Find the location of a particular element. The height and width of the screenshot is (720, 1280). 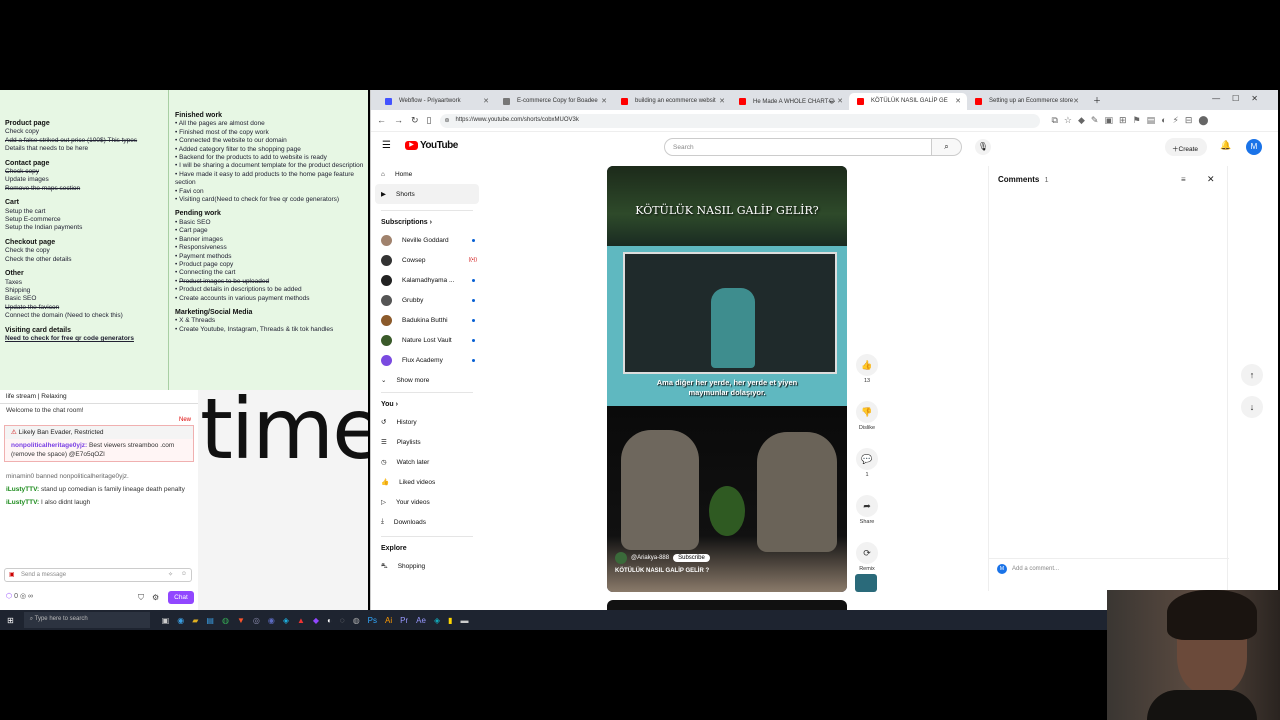

notes-heading: Cart is located at coordinates (12, 203).